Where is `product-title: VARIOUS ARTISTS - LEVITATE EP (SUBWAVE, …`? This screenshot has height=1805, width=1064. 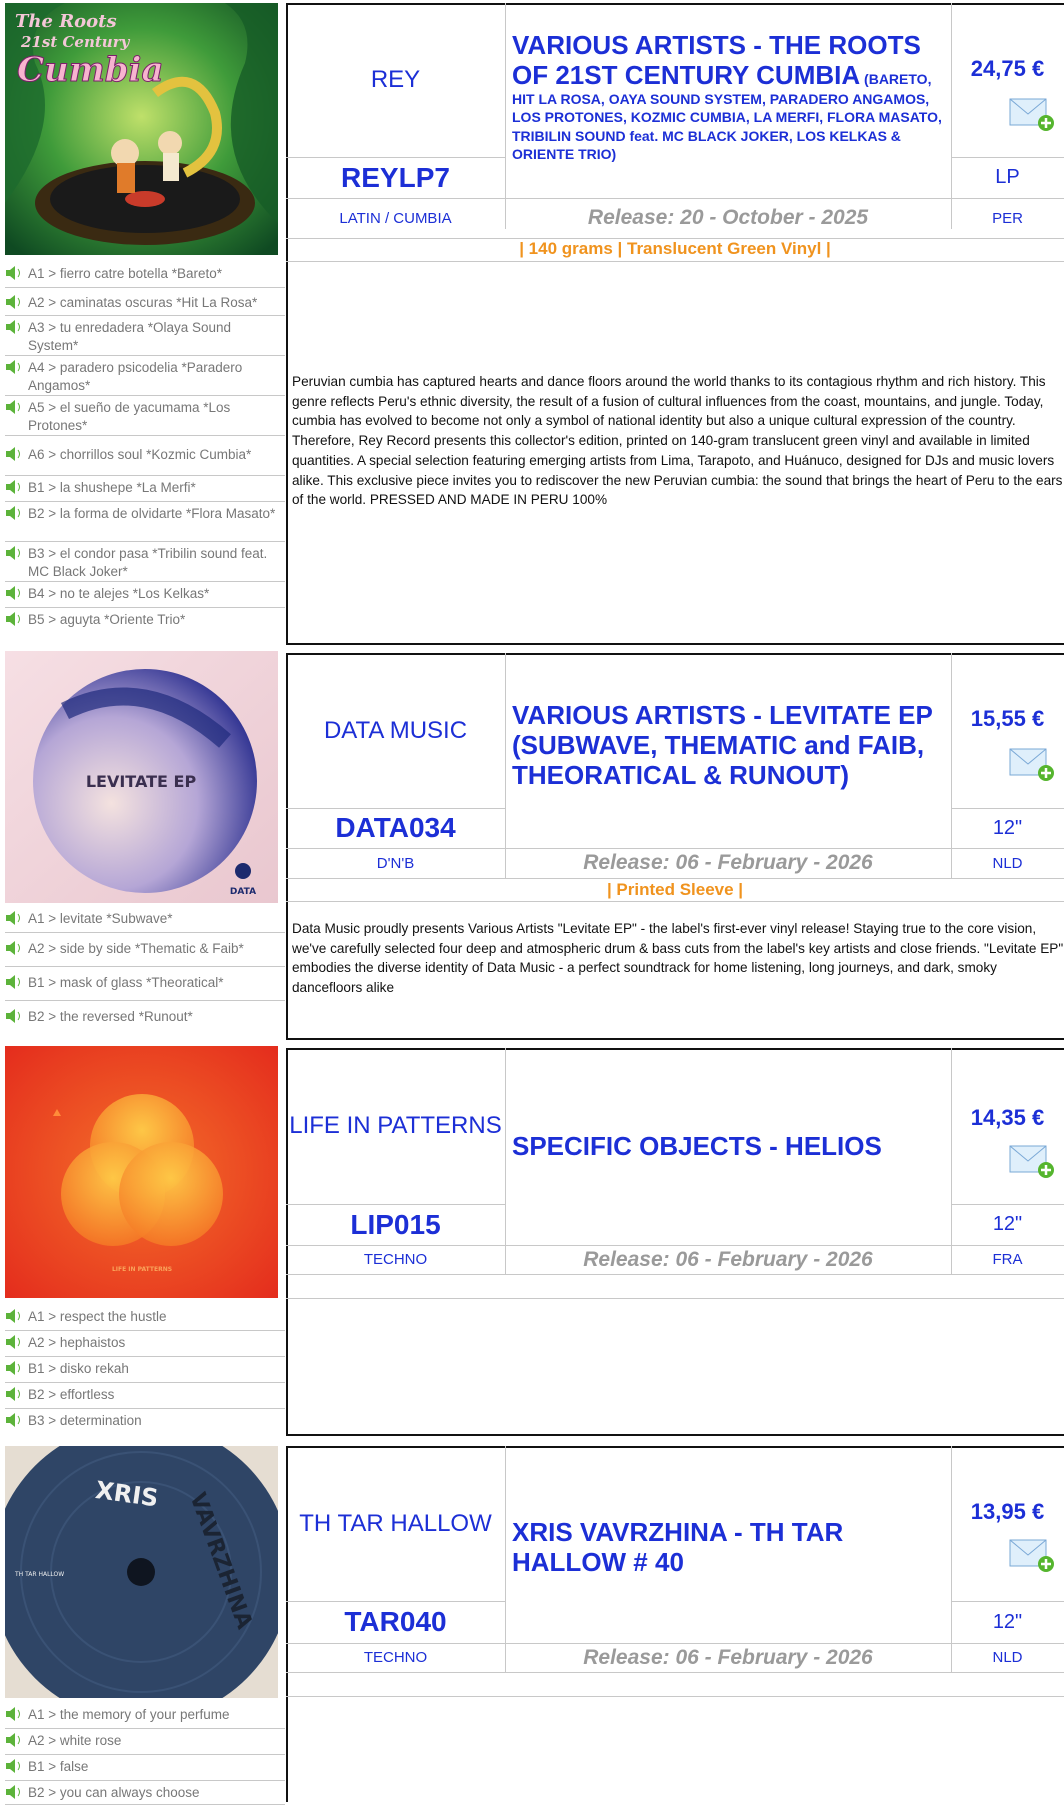
product-title: VARIOUS ARTISTS - LEVITATE EP (SUBWAVE, … is located at coordinates (727, 745).